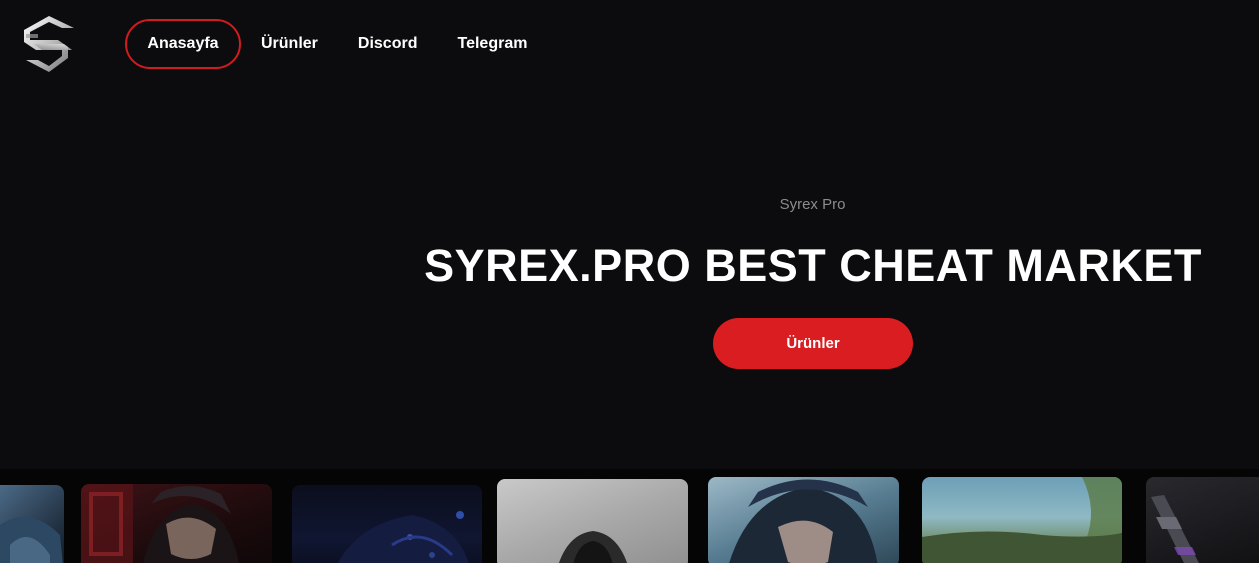  Describe the element at coordinates (183, 44) in the screenshot. I see `nav-item-anasayfa: Anasayfa` at that location.